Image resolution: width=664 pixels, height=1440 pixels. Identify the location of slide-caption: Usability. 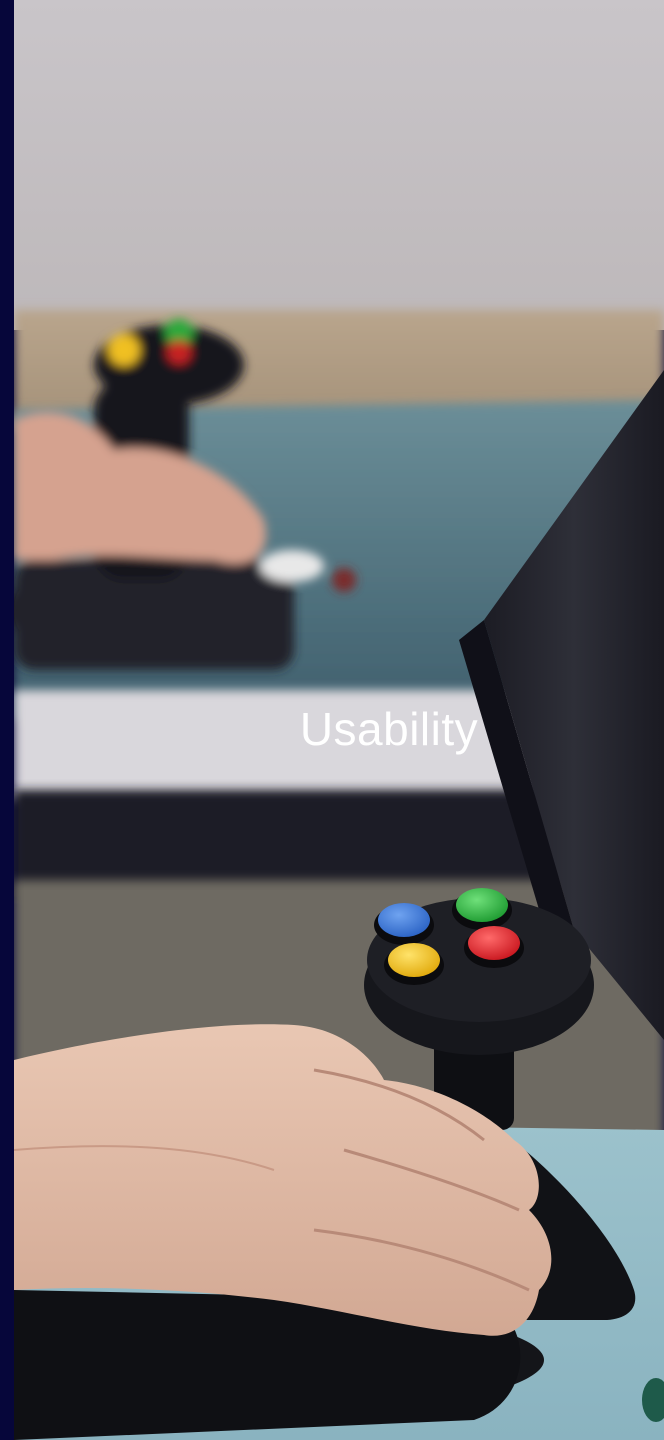
(339, 729).